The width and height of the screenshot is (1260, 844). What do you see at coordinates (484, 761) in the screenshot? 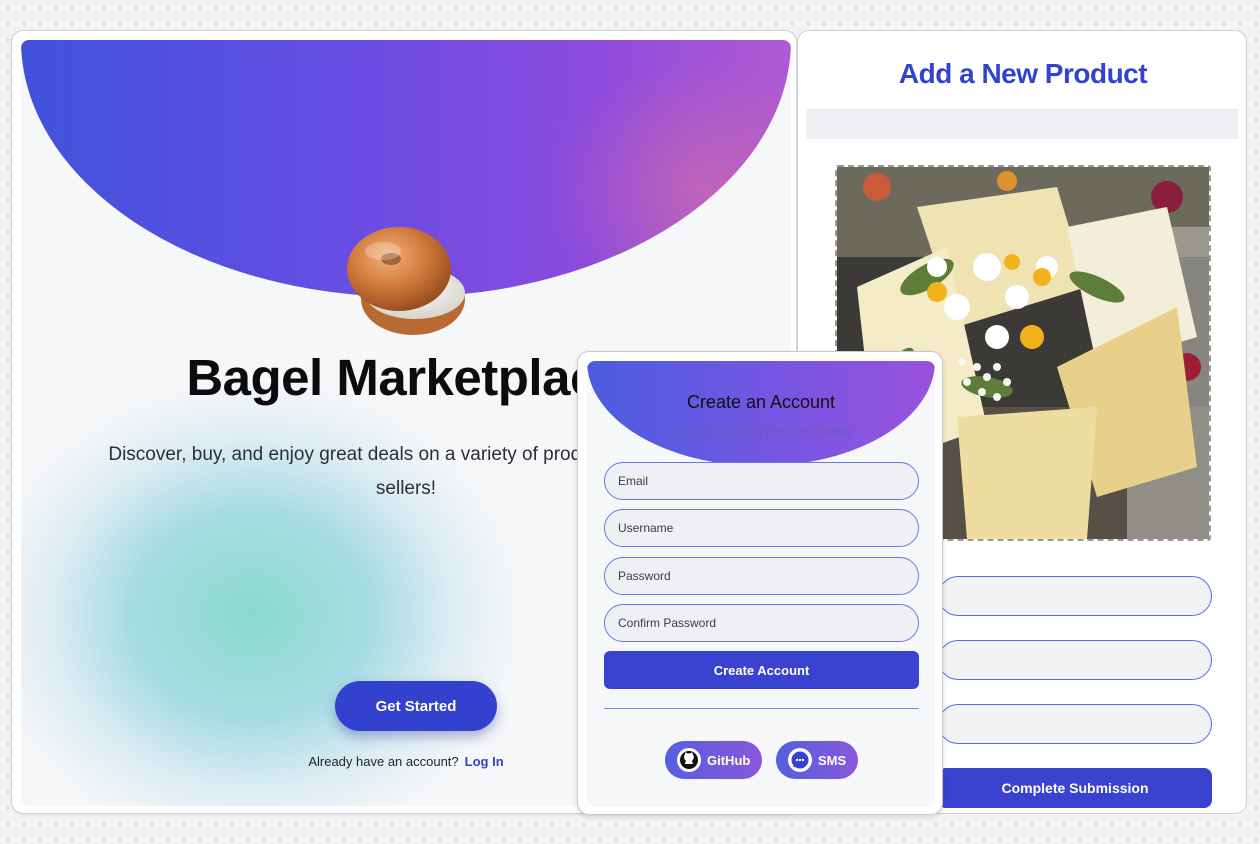
I see `login-link: Log In` at bounding box center [484, 761].